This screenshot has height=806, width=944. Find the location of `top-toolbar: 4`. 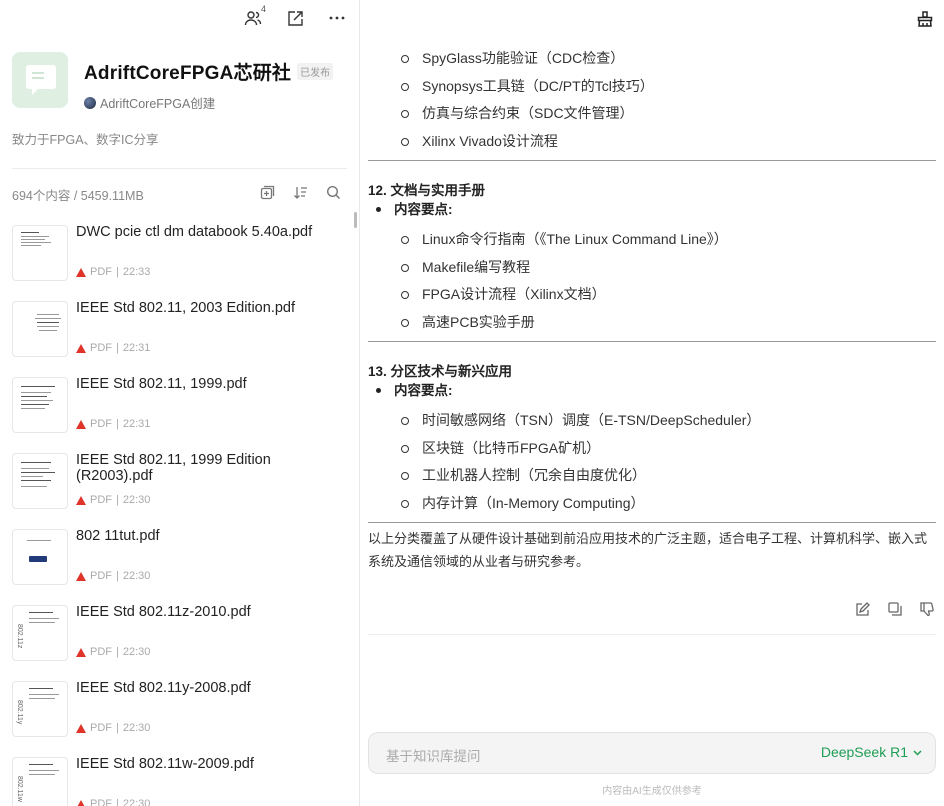

top-toolbar: 4 is located at coordinates (295, 16).